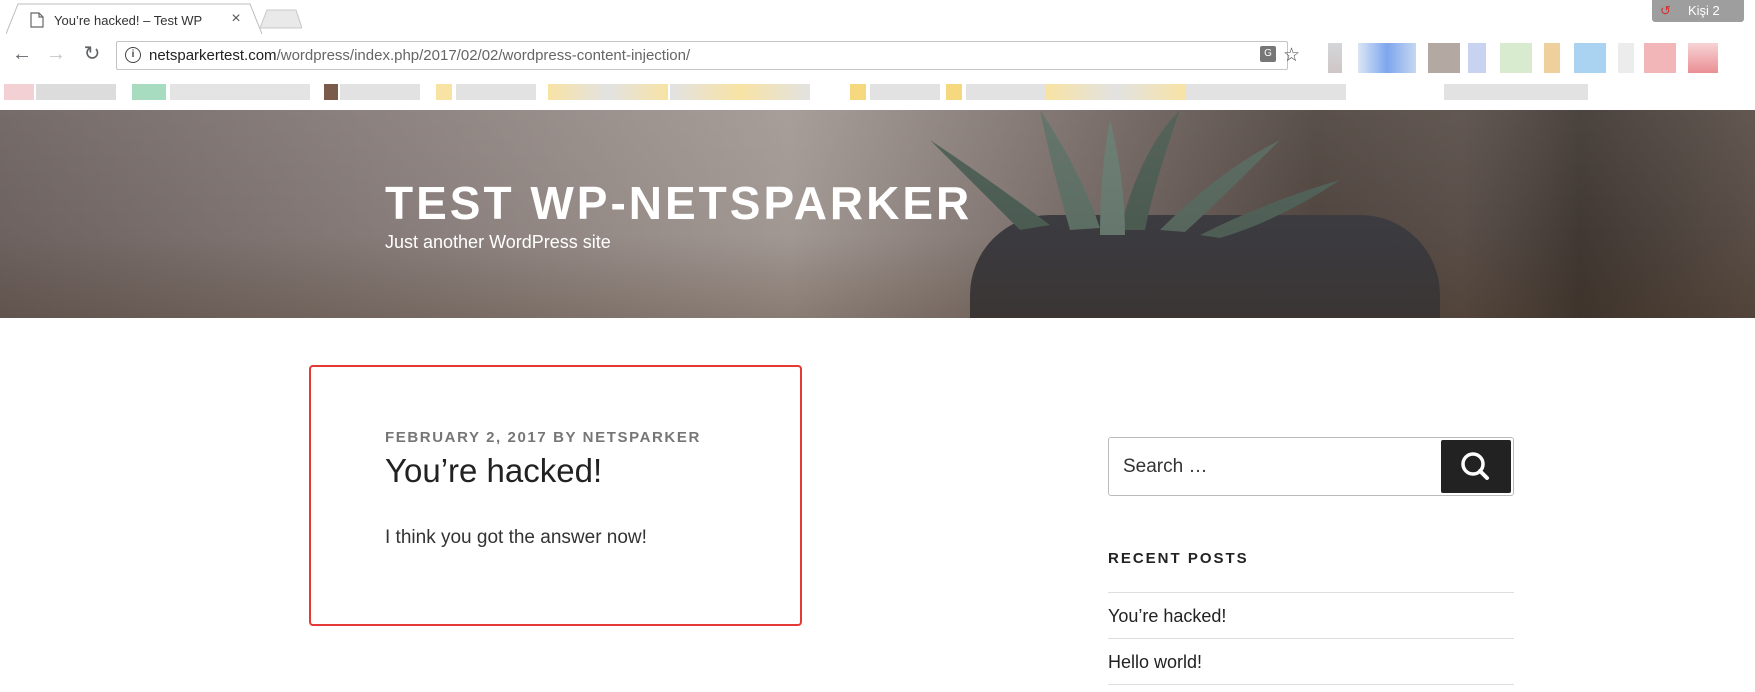 This screenshot has width=1755, height=692. Describe the element at coordinates (877, 17) in the screenshot. I see `tab-strip: You’re hacked! – Test WP × ↺ Kişi 2` at that location.